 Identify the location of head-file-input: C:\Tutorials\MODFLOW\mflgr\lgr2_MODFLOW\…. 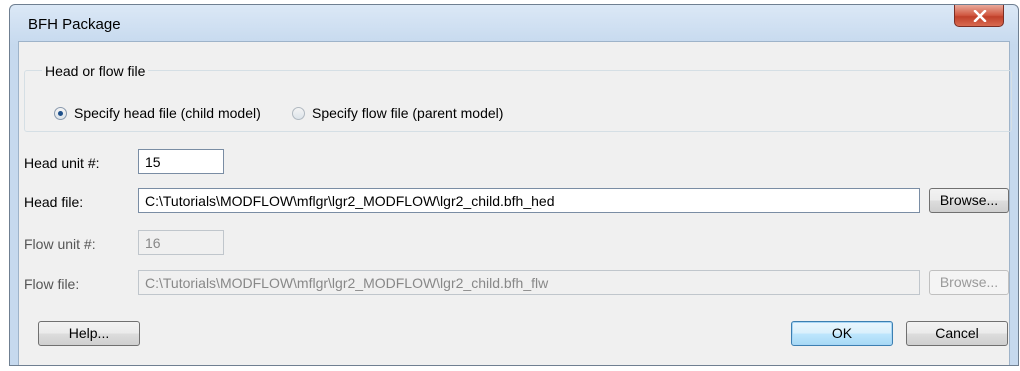
(529, 200).